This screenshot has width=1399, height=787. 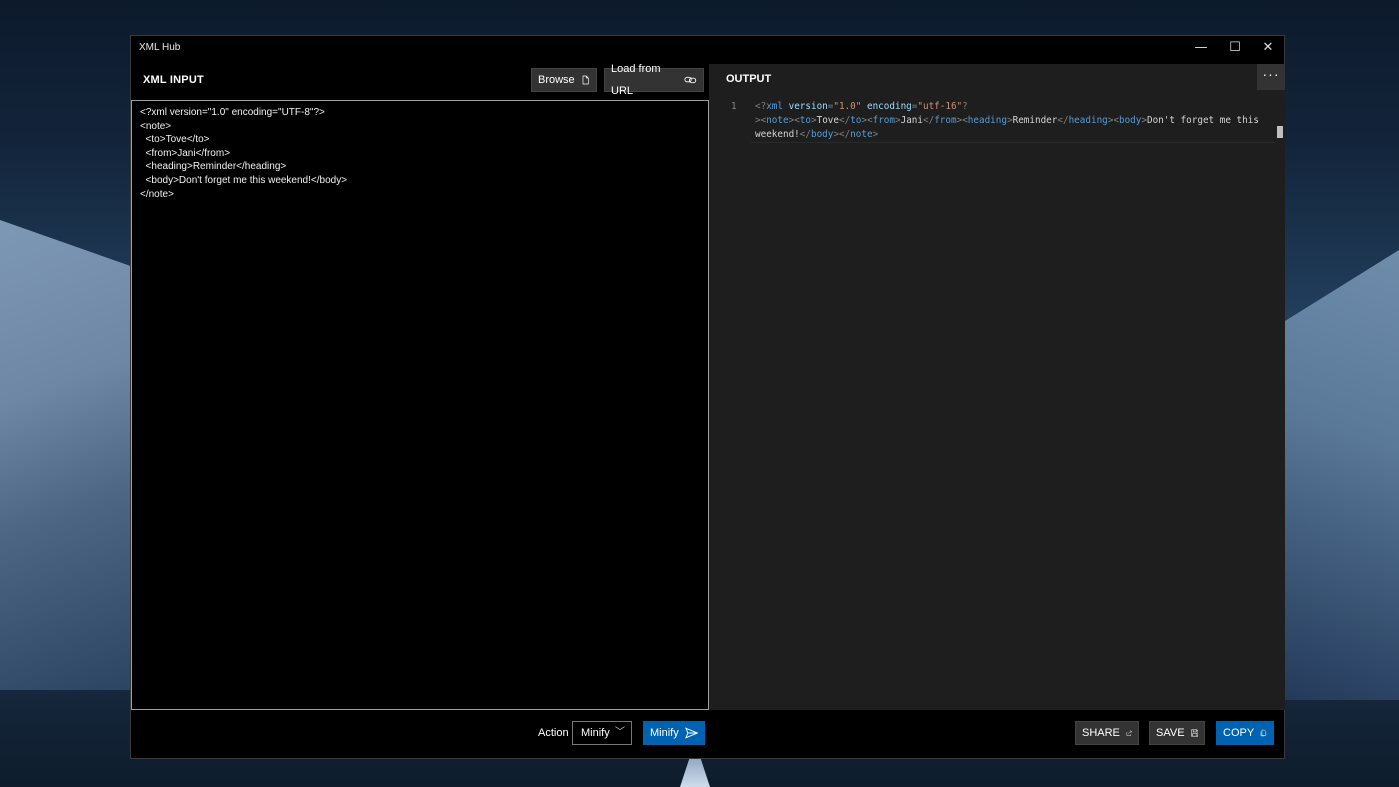 What do you see at coordinates (911, 120) in the screenshot?
I see `code-token: Jani` at bounding box center [911, 120].